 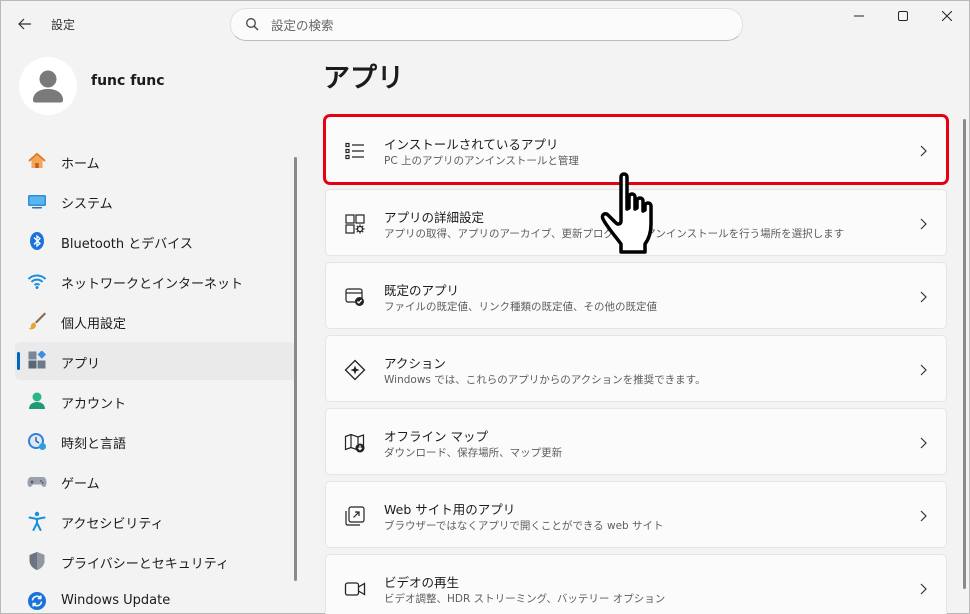 I want to click on sidebar-item-system: システム, so click(x=155, y=201).